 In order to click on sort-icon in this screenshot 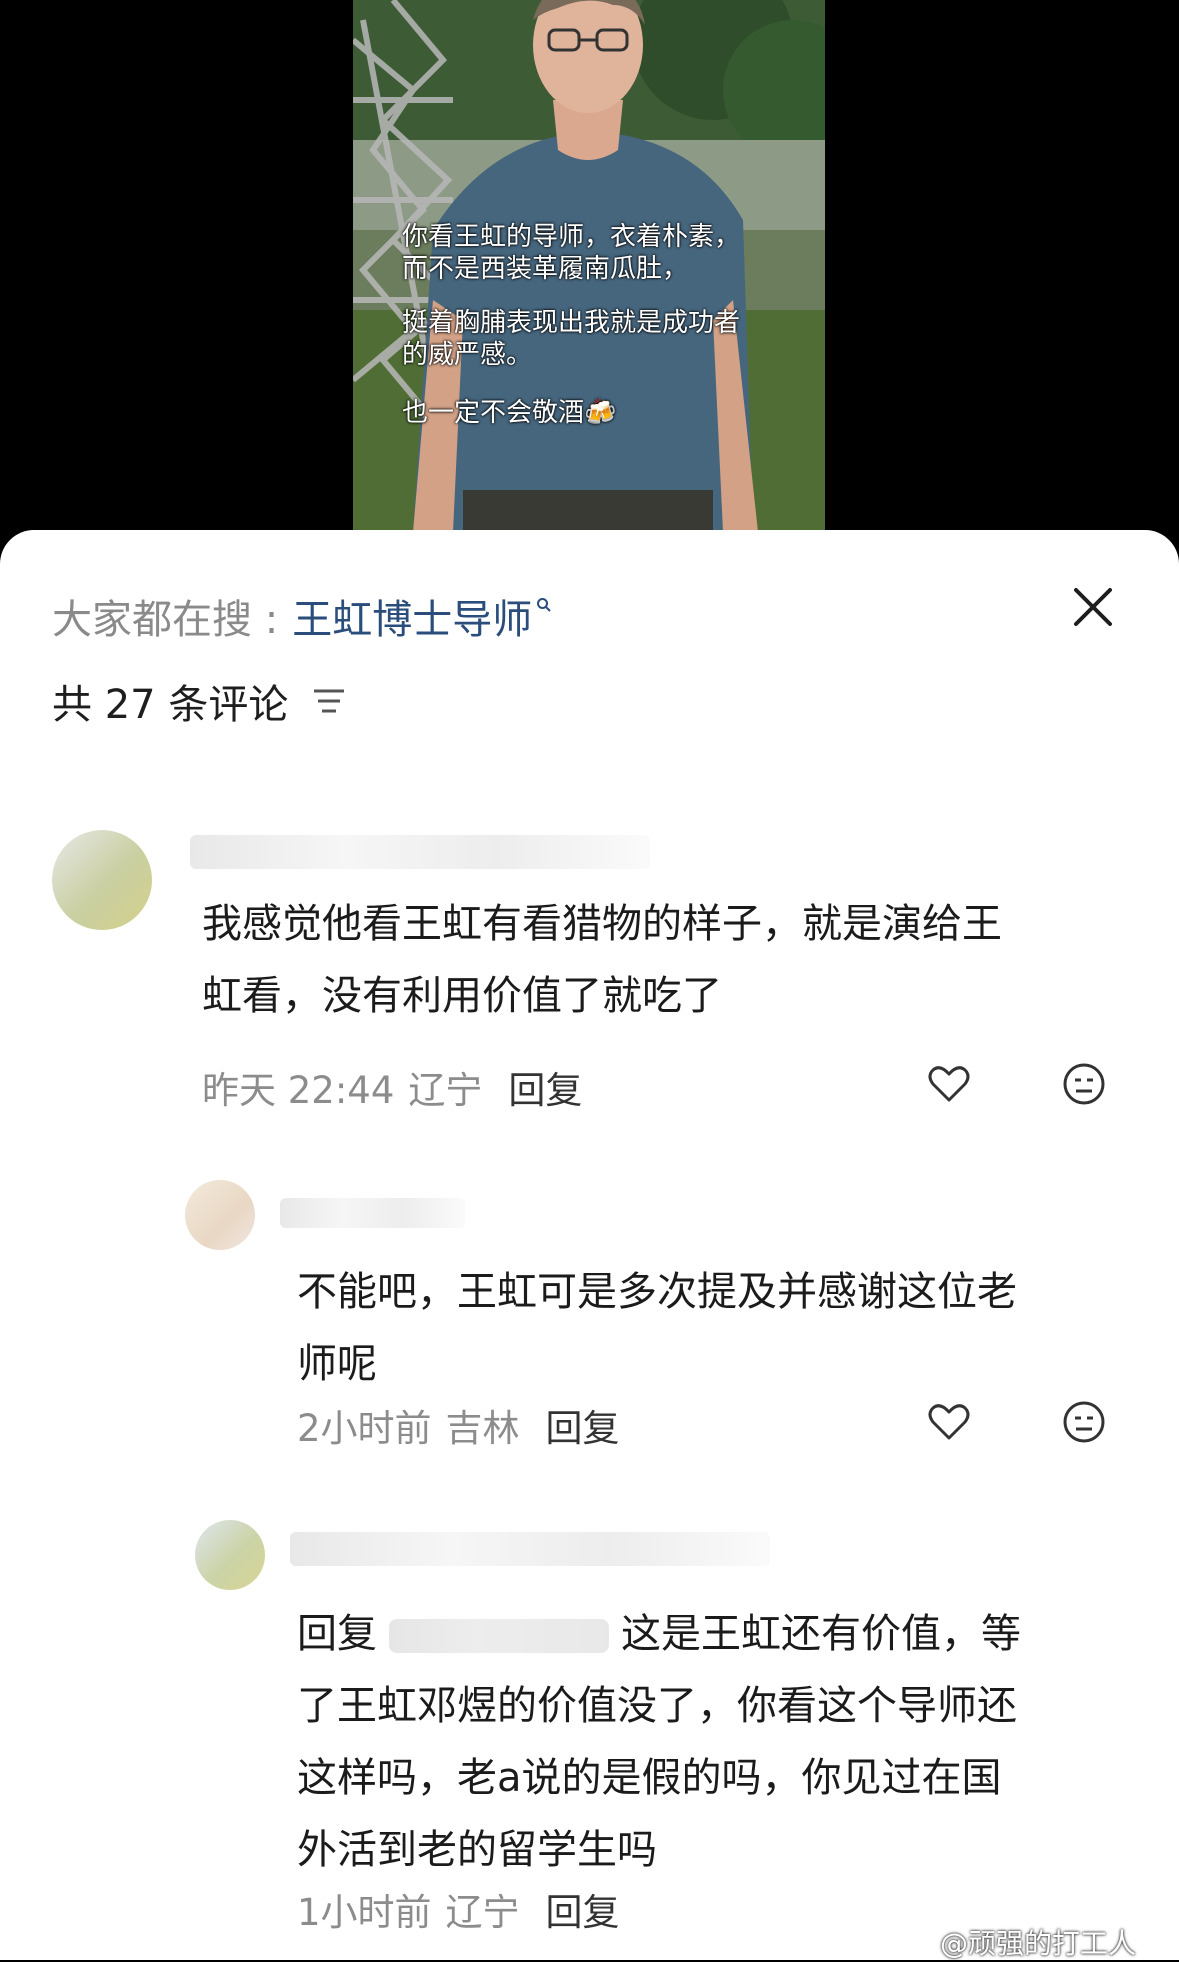, I will do `click(329, 701)`.